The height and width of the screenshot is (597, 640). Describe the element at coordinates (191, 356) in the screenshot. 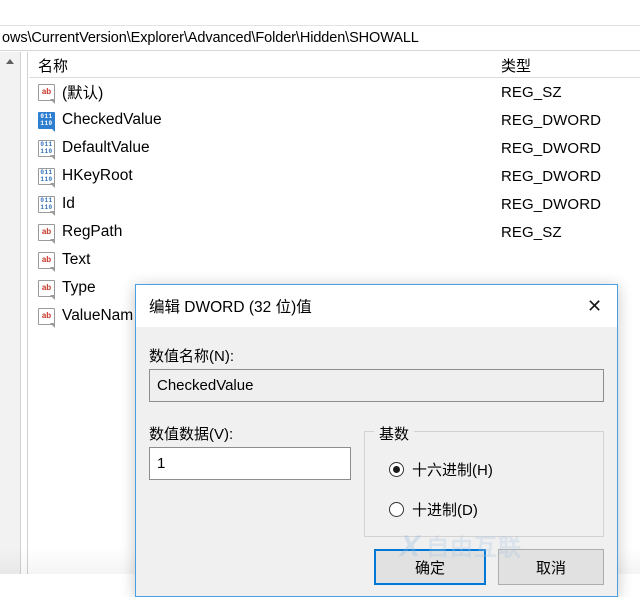

I see `value-name-label: 数值名称(N):` at that location.